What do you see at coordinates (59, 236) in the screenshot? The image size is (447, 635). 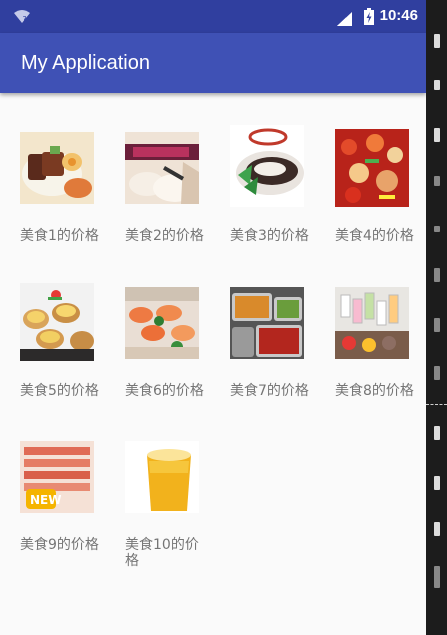 I see `food-price-label: 美食1的价格` at bounding box center [59, 236].